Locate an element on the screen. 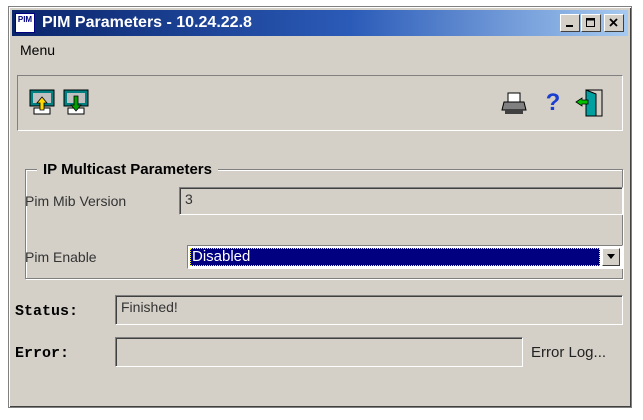 The height and width of the screenshot is (420, 643). menu-bar: Menu is located at coordinates (320, 50).